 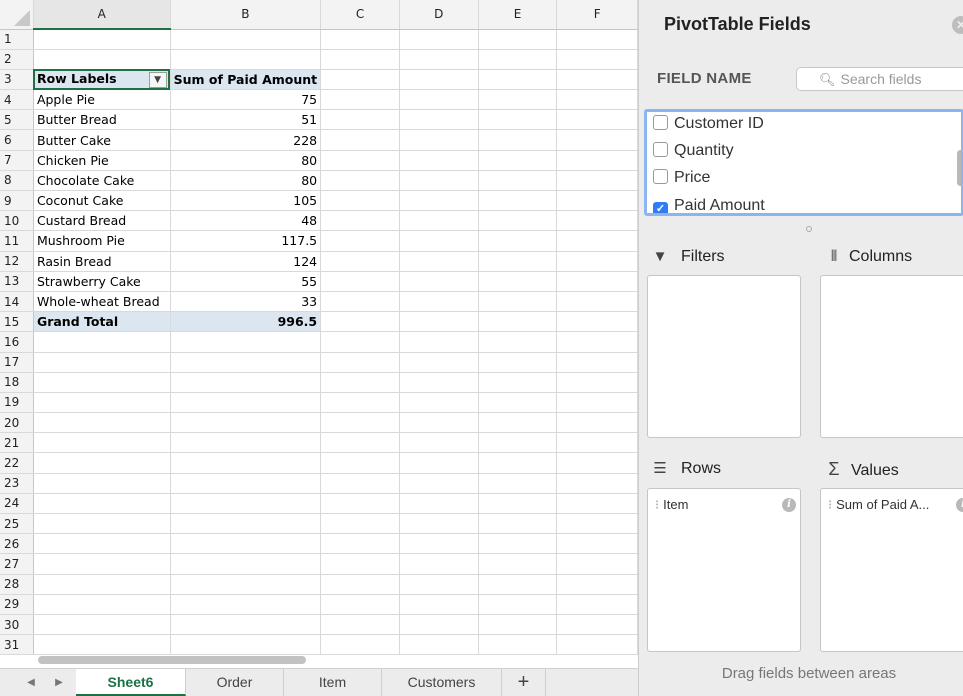 I want to click on cell-c26, so click(x=360, y=544).